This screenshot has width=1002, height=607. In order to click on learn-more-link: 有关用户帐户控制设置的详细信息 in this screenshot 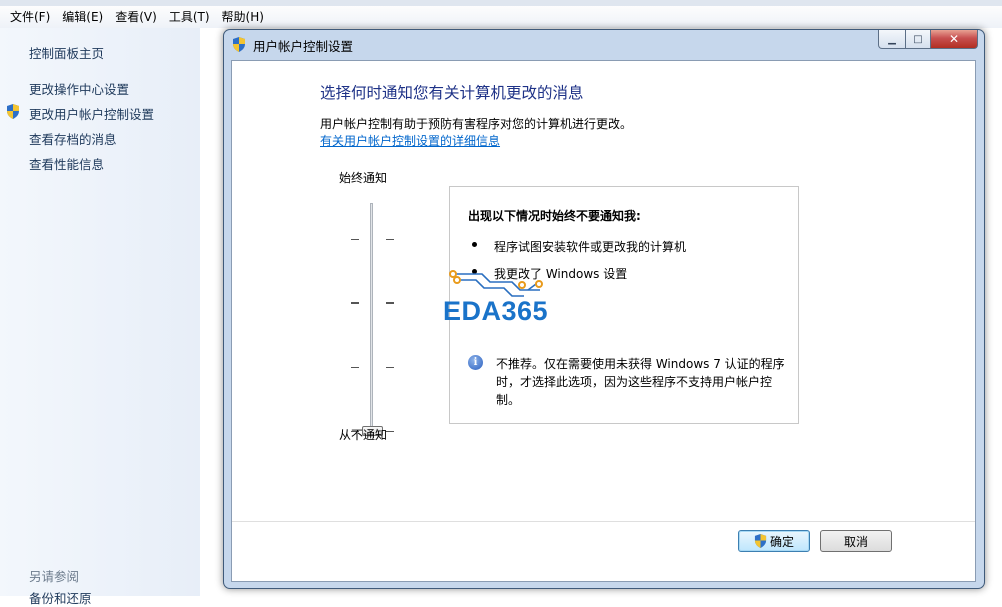, I will do `click(410, 140)`.